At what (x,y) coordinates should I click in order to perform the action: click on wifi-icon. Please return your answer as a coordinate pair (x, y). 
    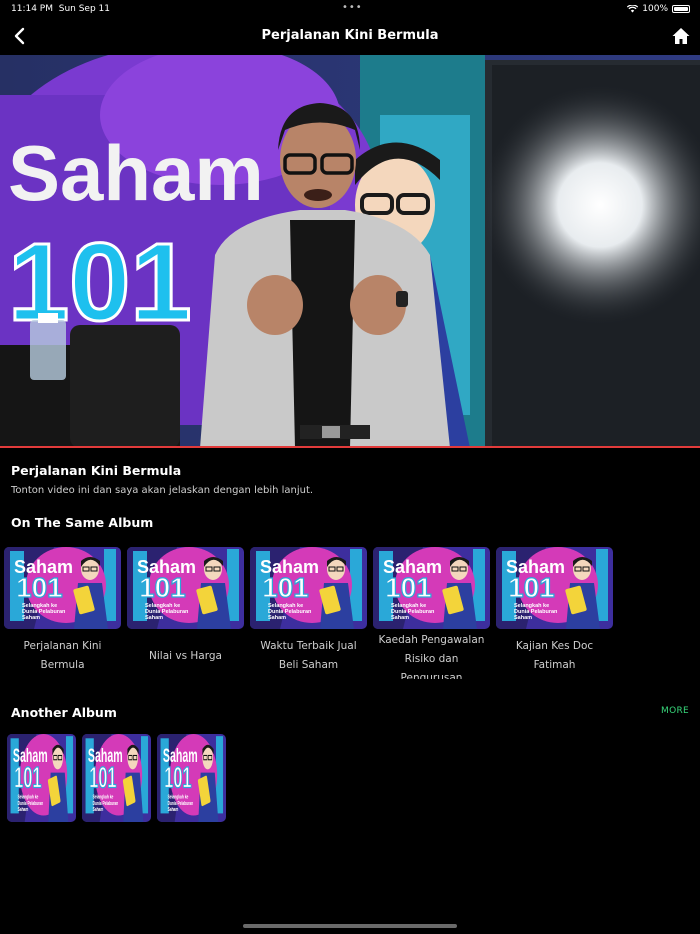
    Looking at the image, I should click on (633, 9).